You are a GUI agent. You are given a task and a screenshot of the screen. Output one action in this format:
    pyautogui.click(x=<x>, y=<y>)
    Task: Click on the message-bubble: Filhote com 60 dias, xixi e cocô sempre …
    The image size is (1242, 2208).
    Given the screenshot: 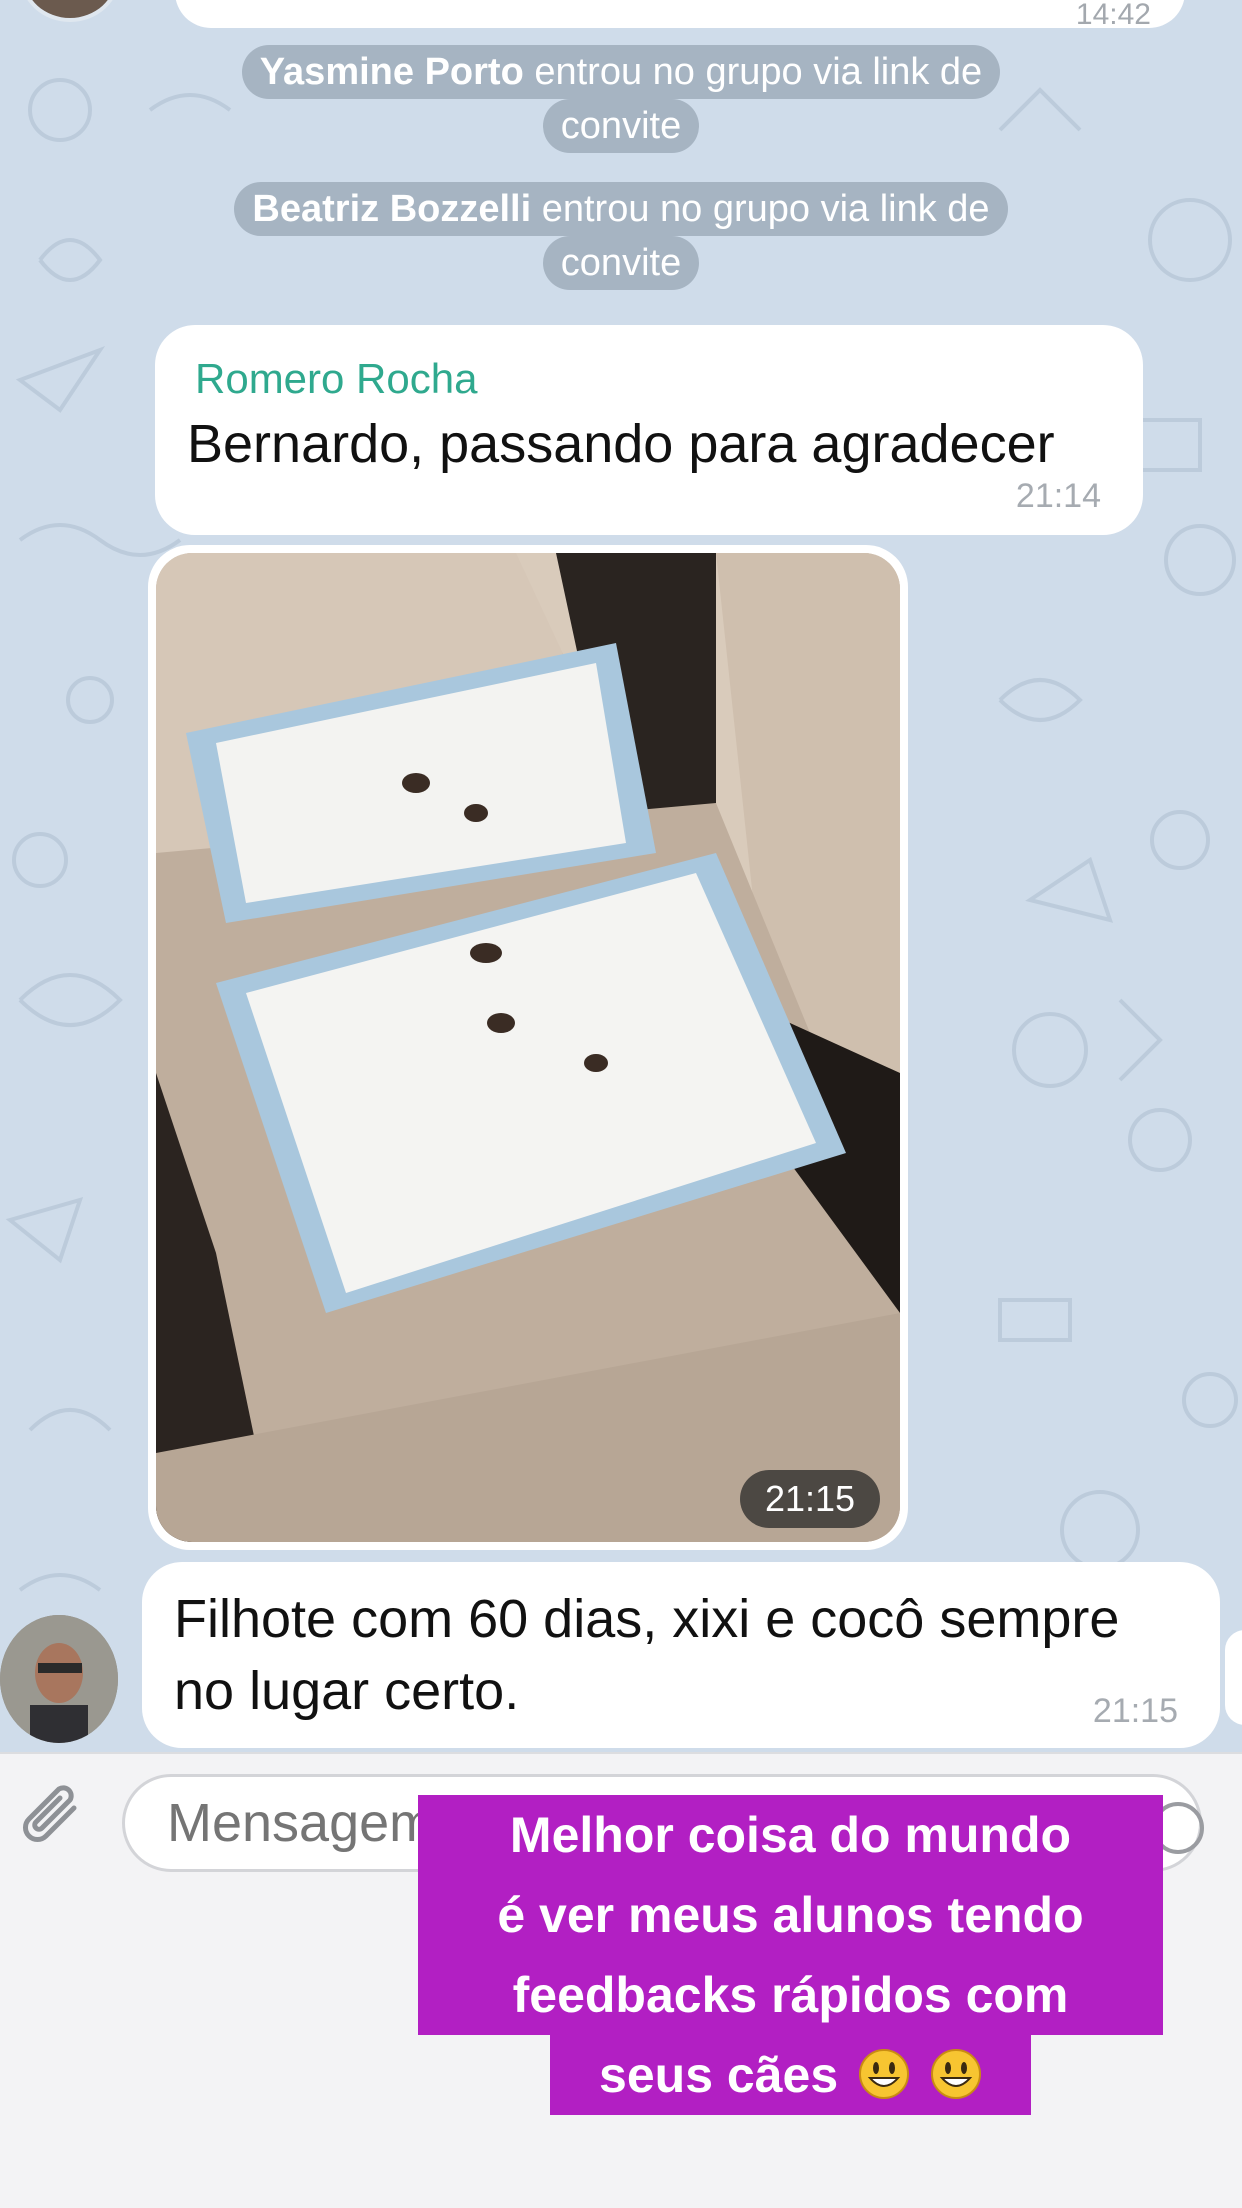 What is the action you would take?
    pyautogui.click(x=681, y=1655)
    